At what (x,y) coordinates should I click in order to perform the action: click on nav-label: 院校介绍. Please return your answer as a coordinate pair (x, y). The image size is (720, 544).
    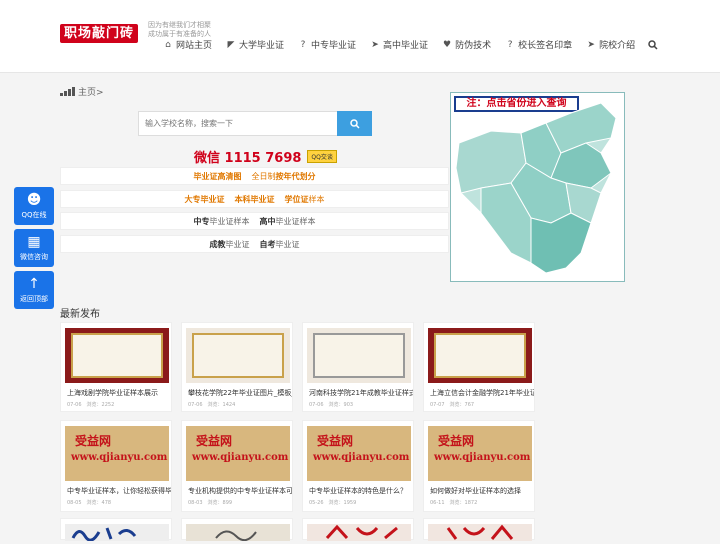
    Looking at the image, I should click on (617, 46).